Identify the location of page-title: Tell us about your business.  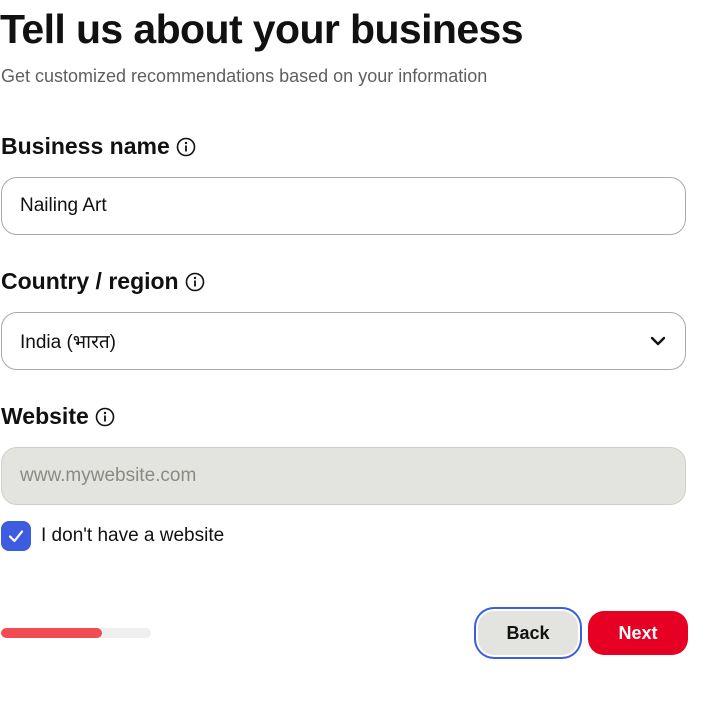
(262, 29).